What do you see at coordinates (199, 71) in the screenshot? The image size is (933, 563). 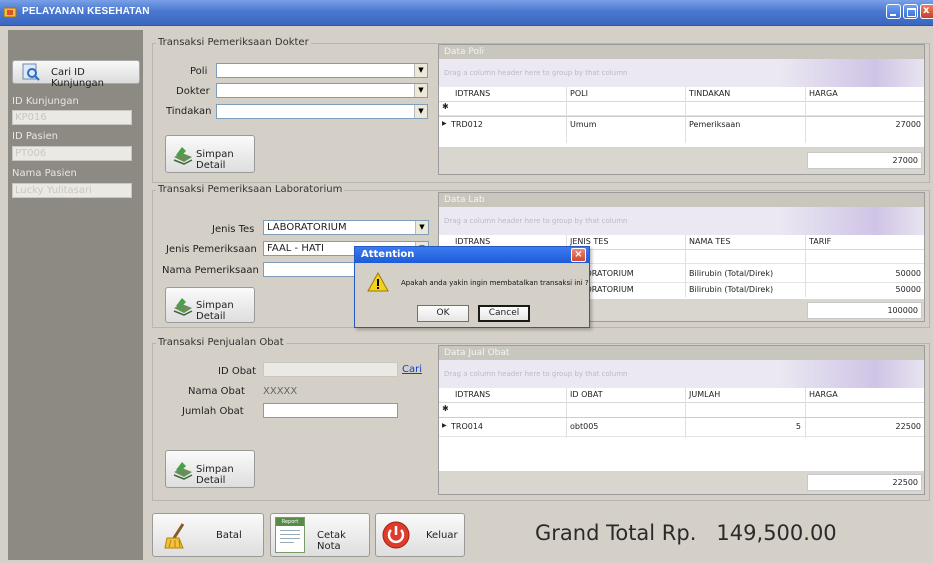 I see `poli-label: Poli` at bounding box center [199, 71].